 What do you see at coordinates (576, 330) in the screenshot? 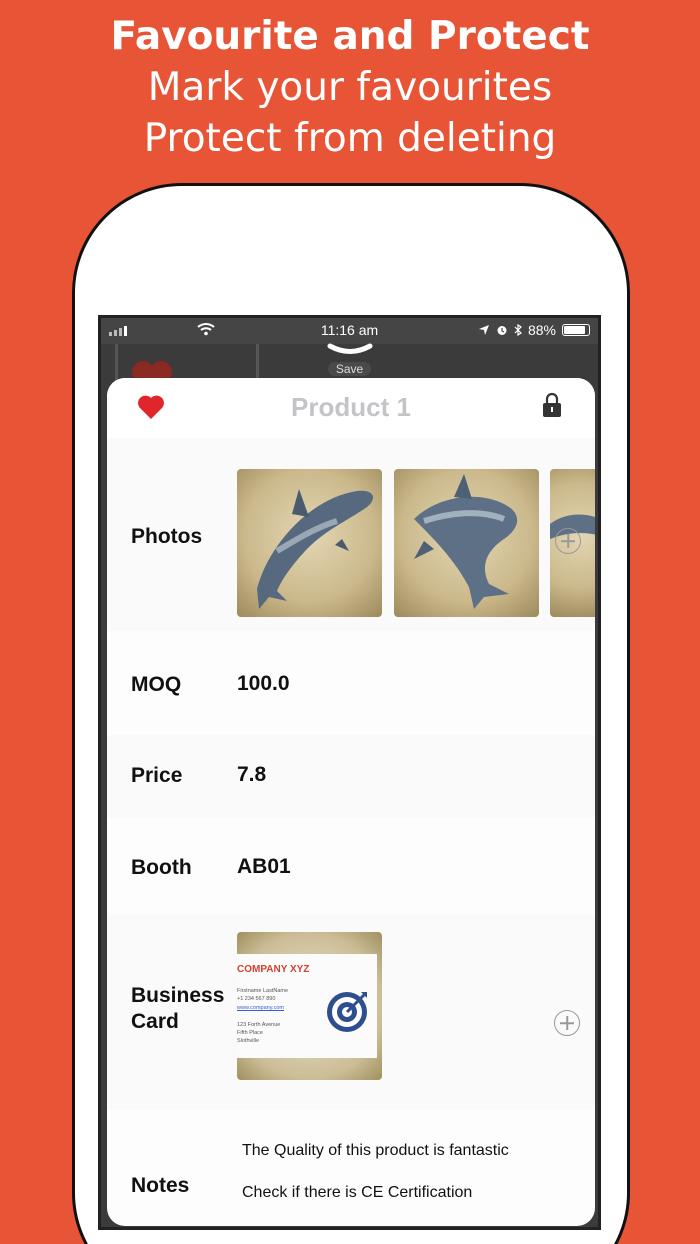
I see `battery-icon` at bounding box center [576, 330].